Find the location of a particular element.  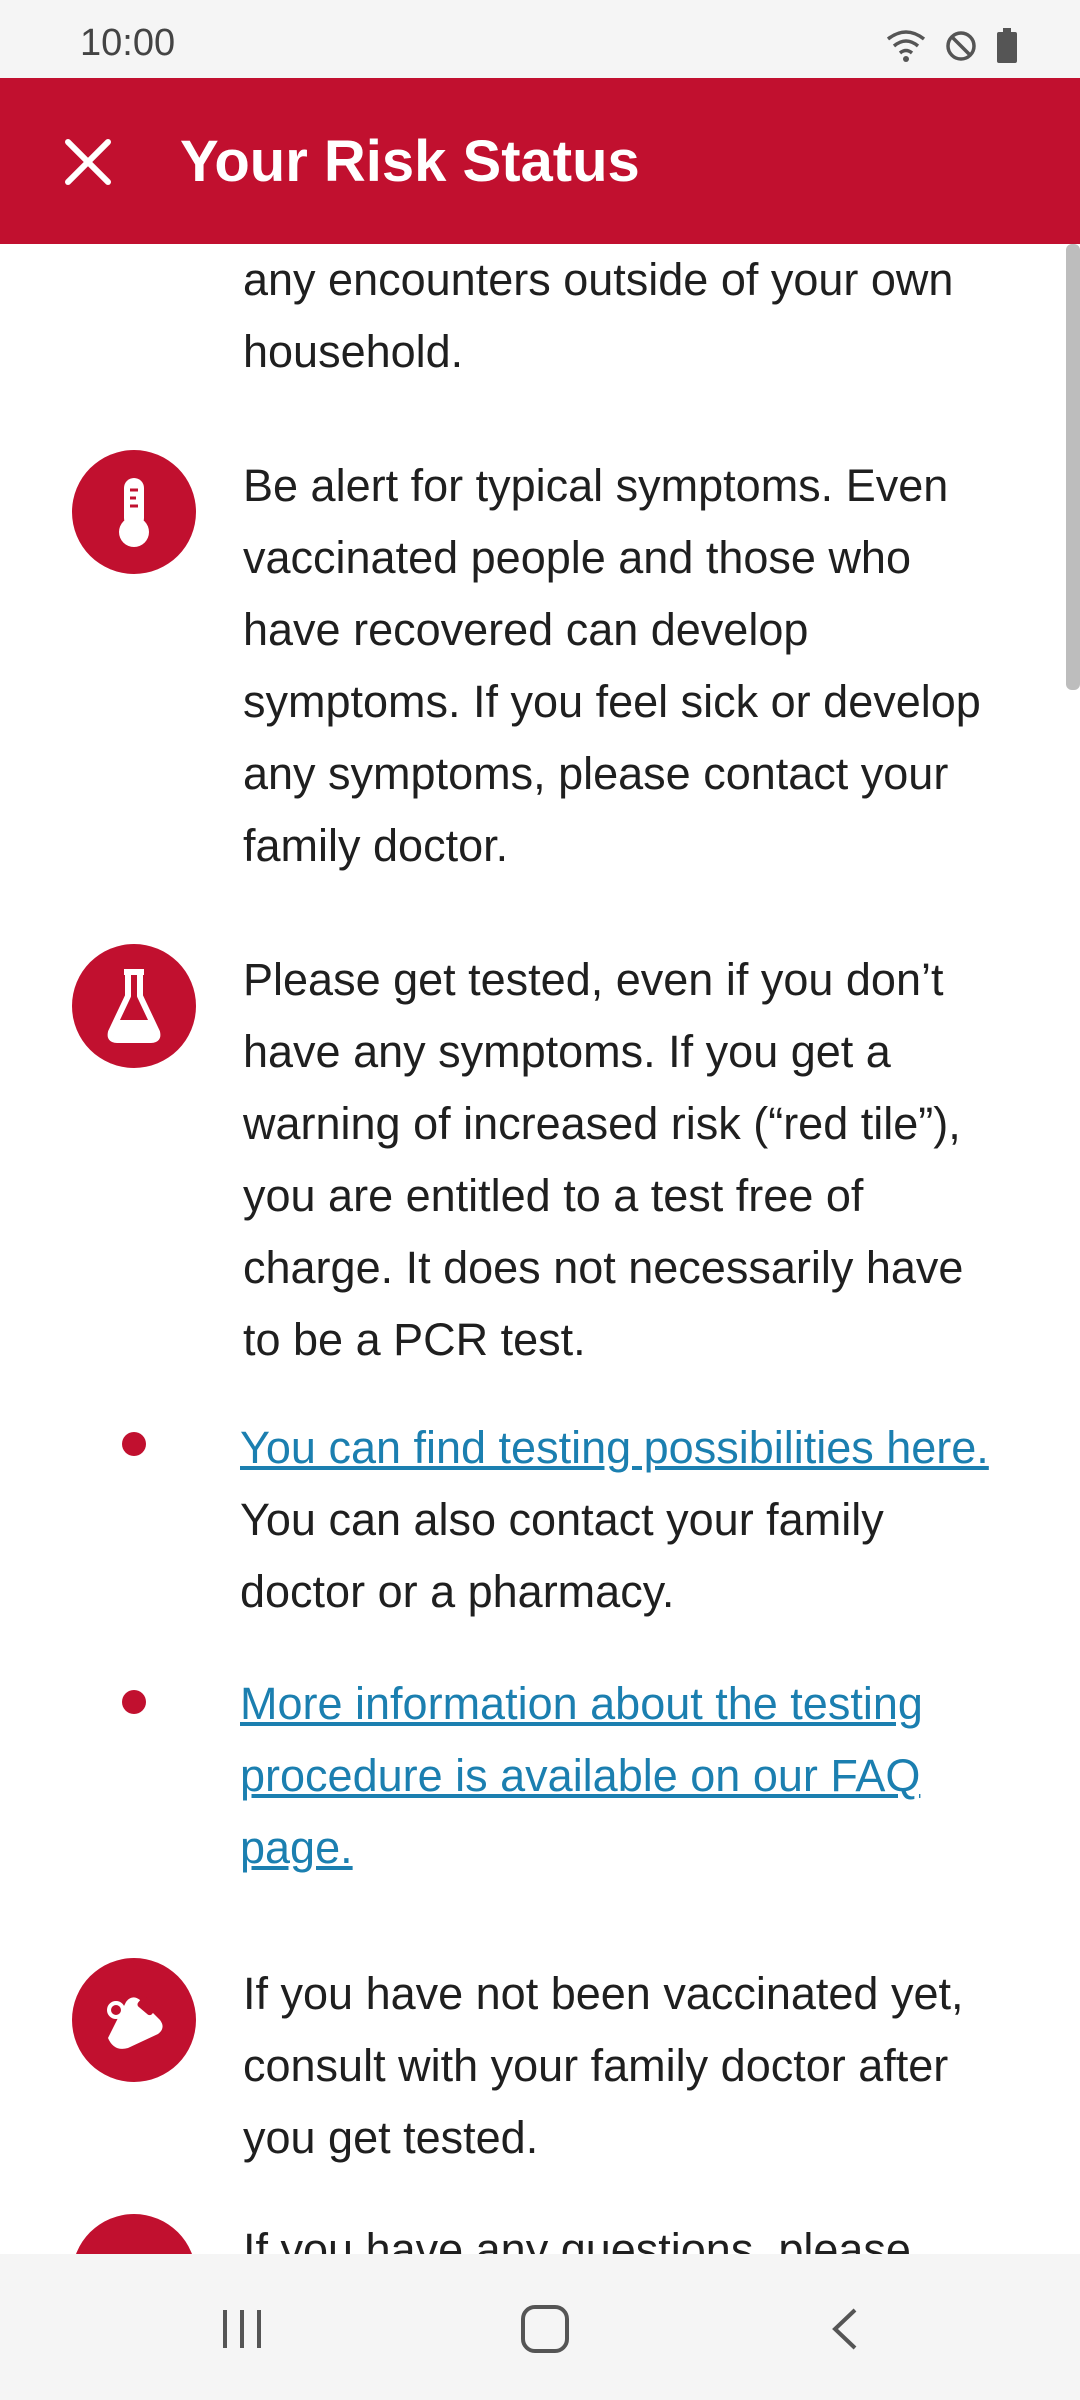

vaccination-icon-badge is located at coordinates (134, 2020).